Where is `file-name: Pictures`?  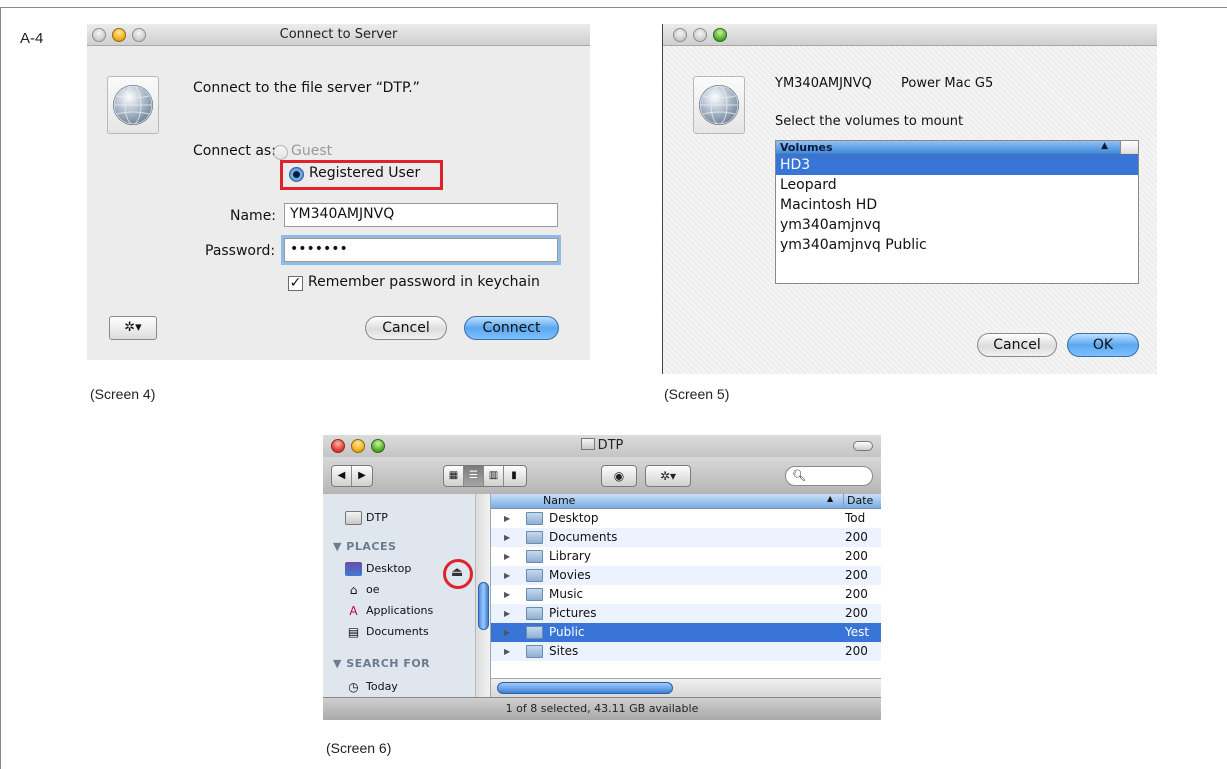 file-name: Pictures is located at coordinates (573, 613).